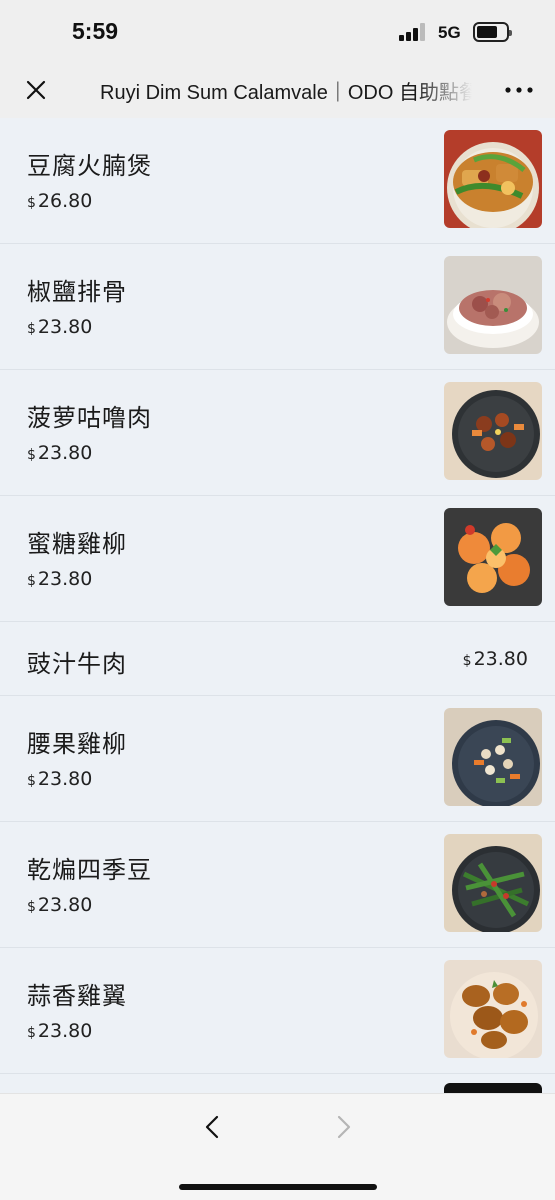 This screenshot has width=555, height=1200. Describe the element at coordinates (277, 181) in the screenshot. I see `menu-item: 豆腐火腩煲 $26.80` at that location.